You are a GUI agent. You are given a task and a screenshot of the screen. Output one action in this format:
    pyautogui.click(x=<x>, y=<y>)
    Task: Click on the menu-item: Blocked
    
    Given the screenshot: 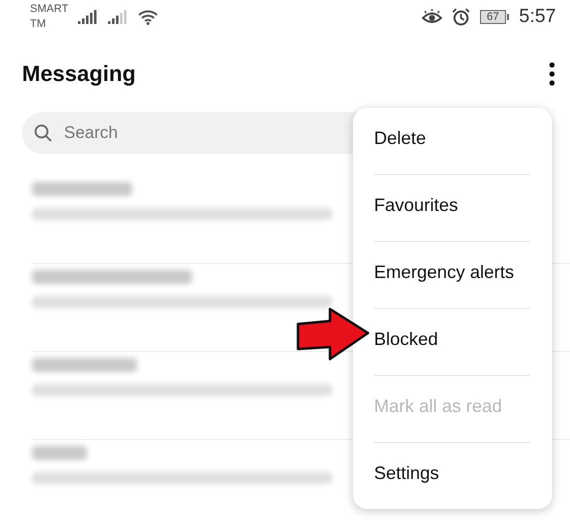 What is the action you would take?
    pyautogui.click(x=452, y=342)
    